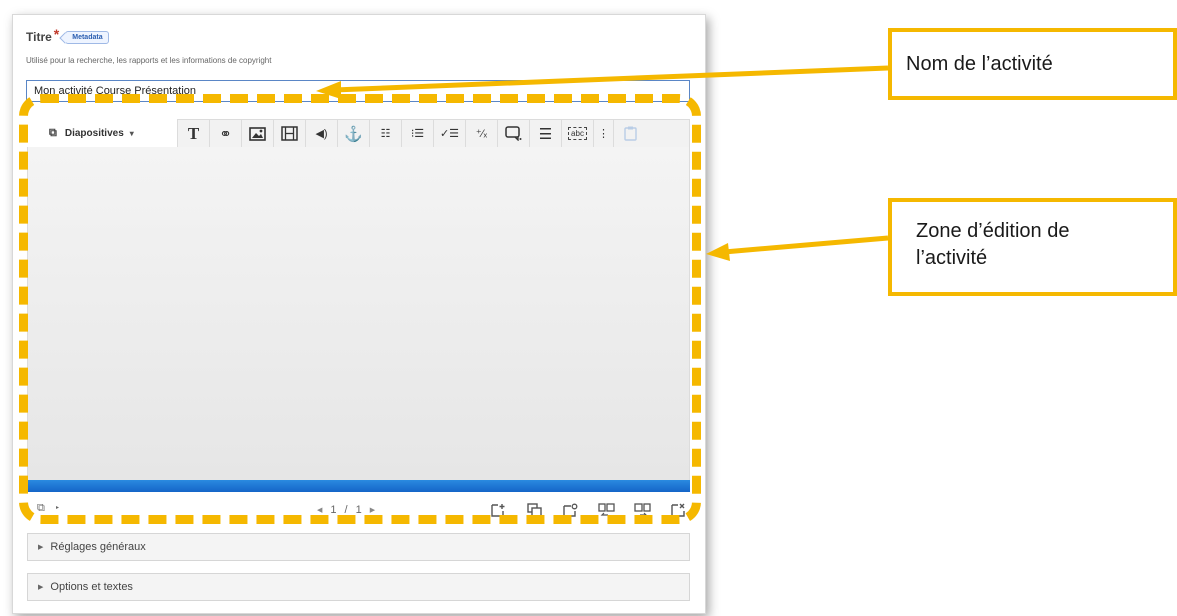 The height and width of the screenshot is (616, 1177). I want to click on single-choice-icon: ⁝☰, so click(418, 133).